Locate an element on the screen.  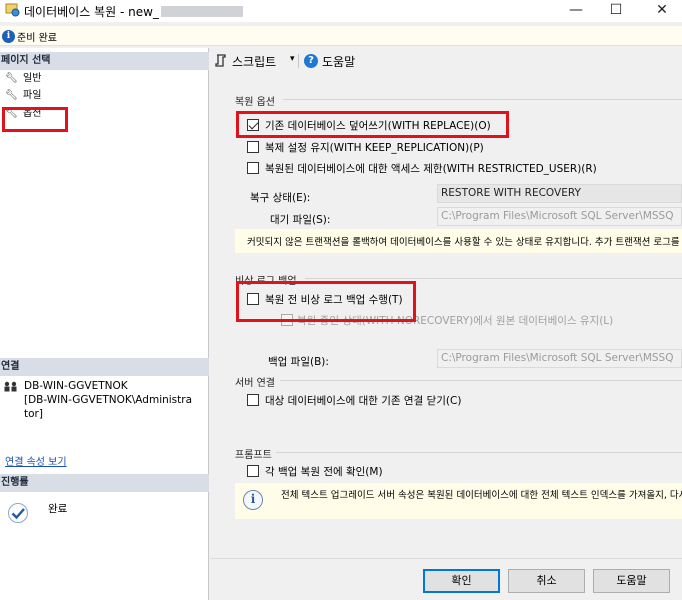
close-connections-label: 대상 데이터베이스에 대한 기존 연결 닫기(C) is located at coordinates (363, 401).